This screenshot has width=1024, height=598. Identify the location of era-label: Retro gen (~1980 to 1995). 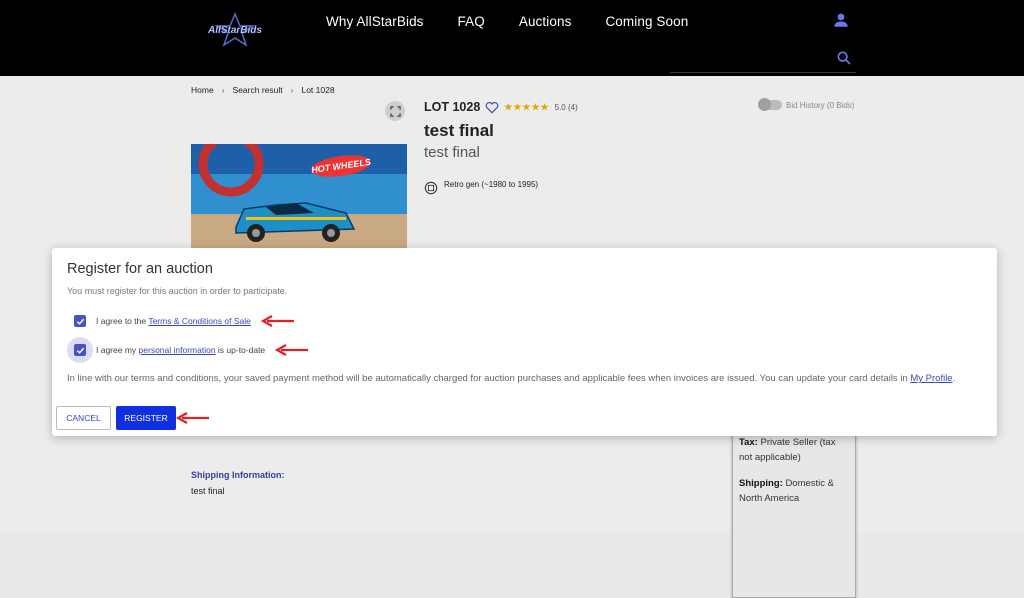
(491, 184).